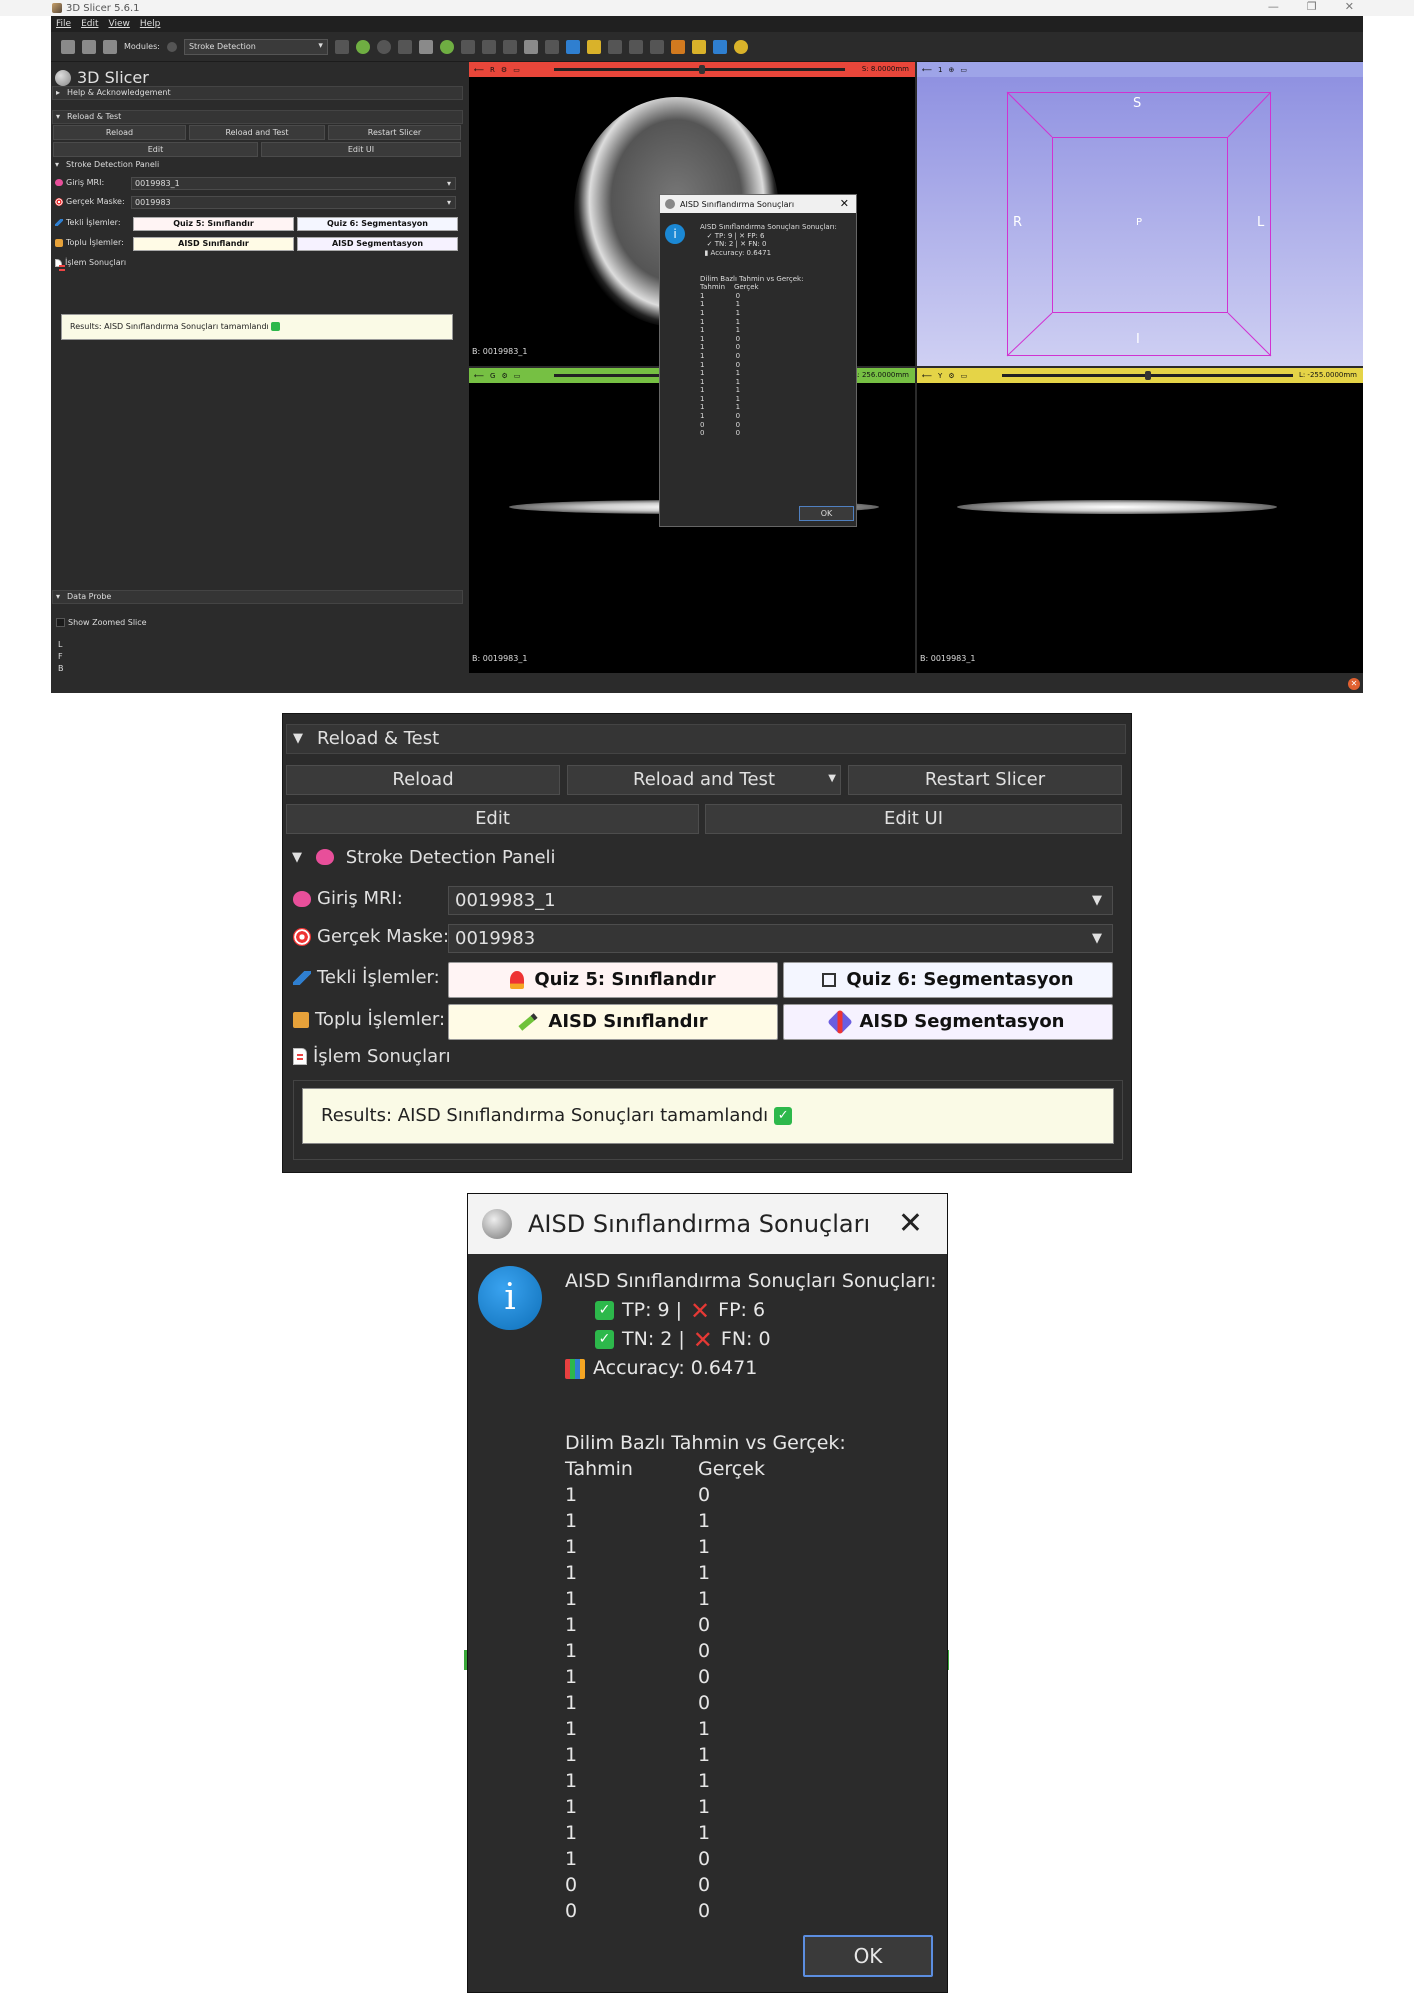 Image resolution: width=1414 pixels, height=2000 pixels. What do you see at coordinates (150, 24) in the screenshot?
I see `menu-help: Help` at bounding box center [150, 24].